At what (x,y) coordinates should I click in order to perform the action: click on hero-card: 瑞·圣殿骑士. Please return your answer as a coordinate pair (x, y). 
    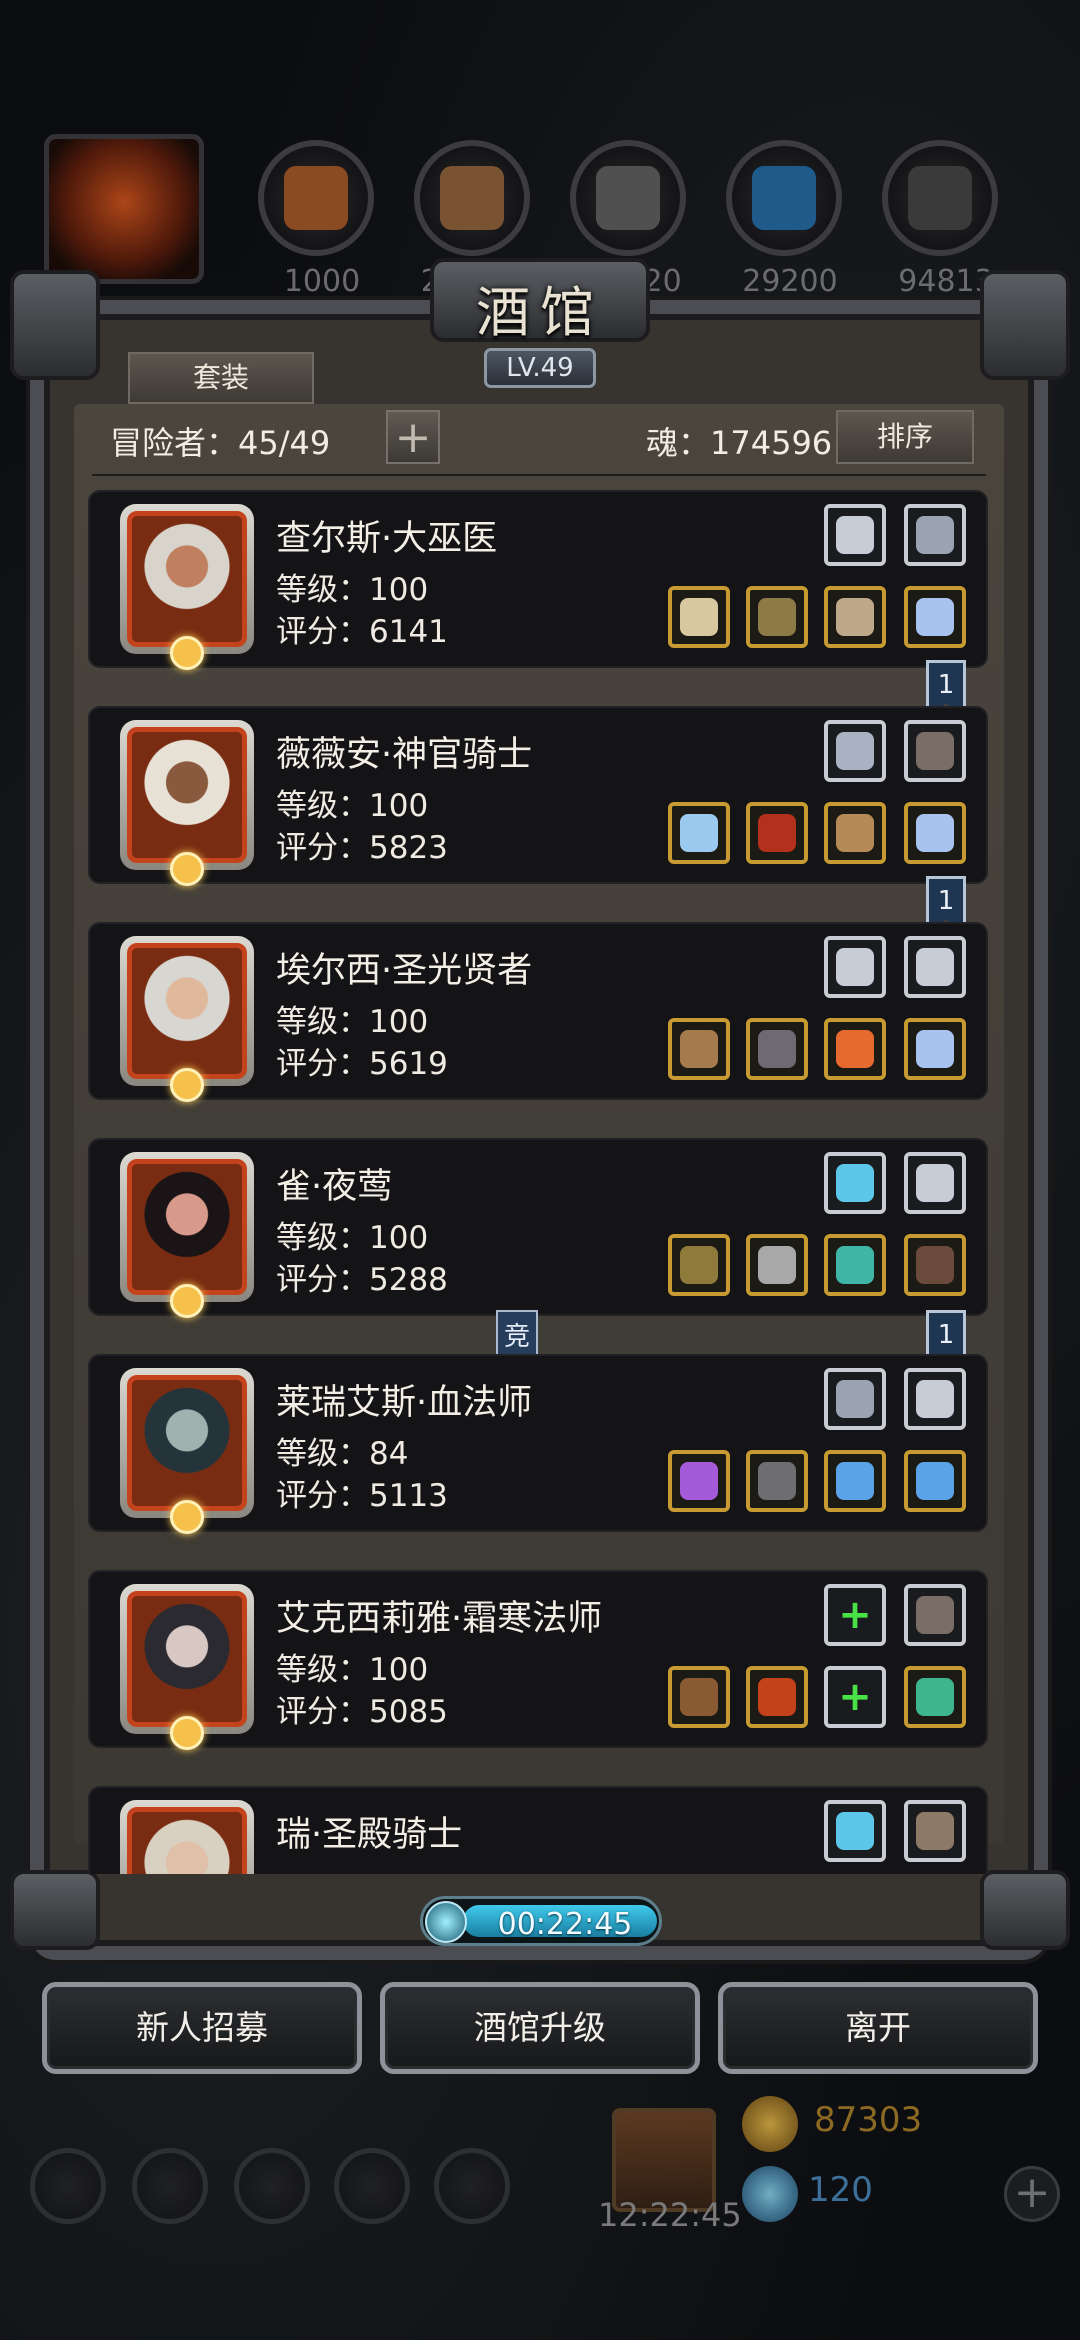
    Looking at the image, I should click on (538, 1830).